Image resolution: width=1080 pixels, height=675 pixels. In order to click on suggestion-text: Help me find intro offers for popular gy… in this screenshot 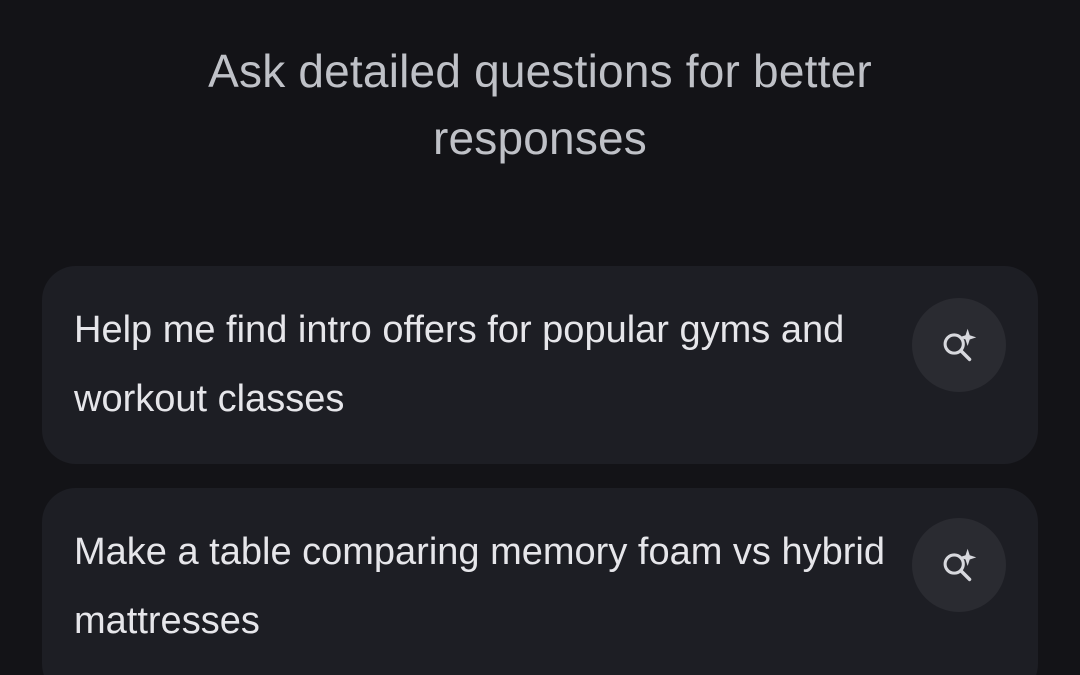, I will do `click(459, 364)`.